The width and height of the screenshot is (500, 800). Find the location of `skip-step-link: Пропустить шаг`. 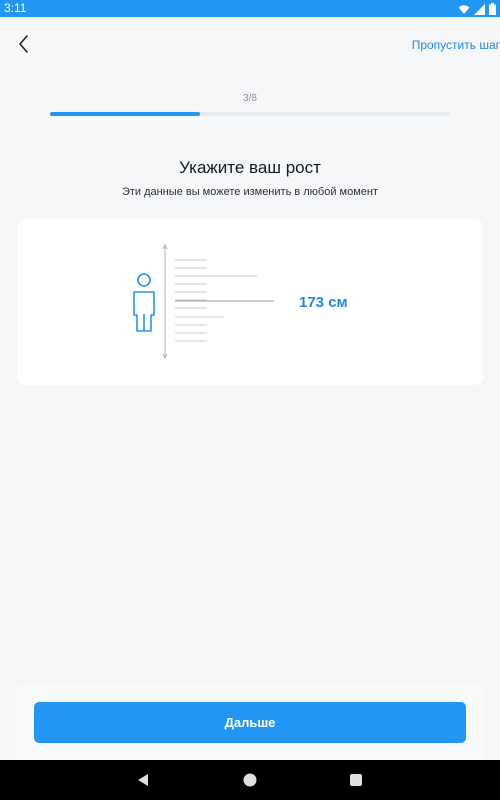

skip-step-link: Пропустить шаг is located at coordinates (456, 45).